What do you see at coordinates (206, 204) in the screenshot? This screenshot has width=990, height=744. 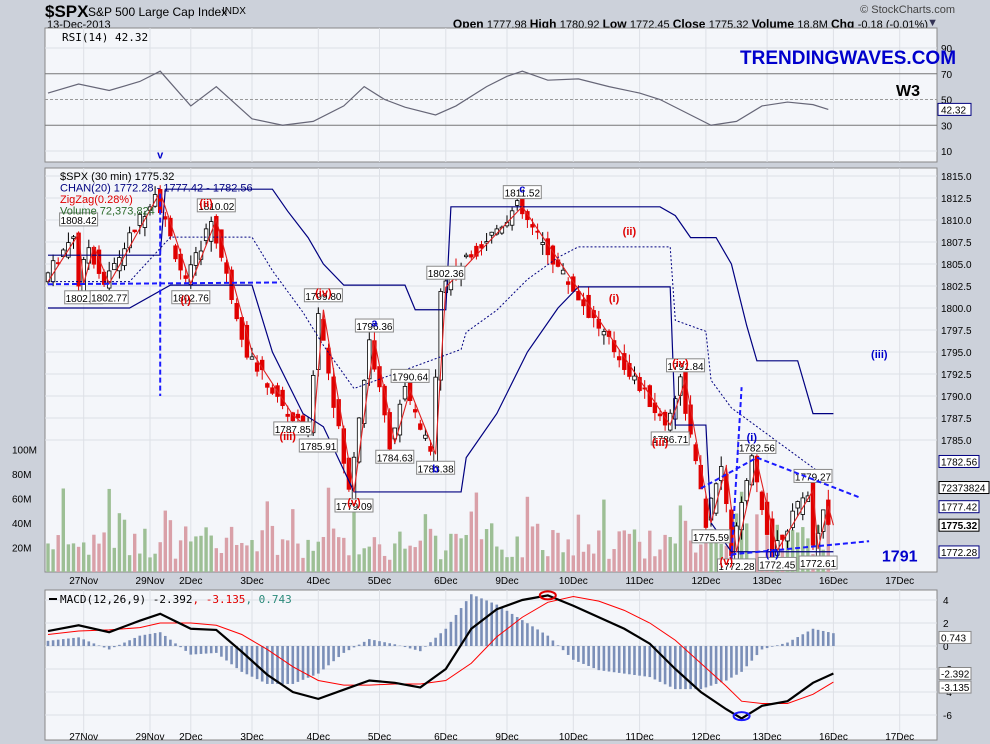 I see `wave-label: (ii)` at bounding box center [206, 204].